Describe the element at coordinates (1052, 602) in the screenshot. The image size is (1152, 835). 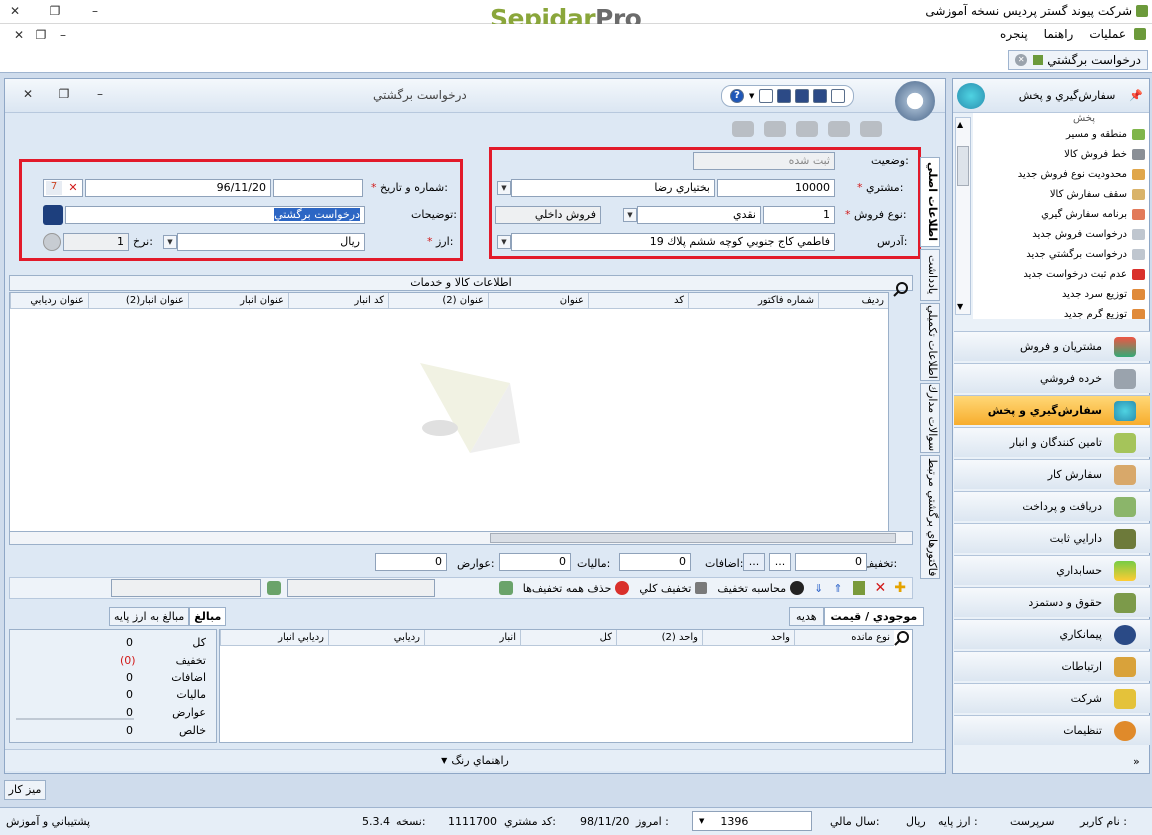
I see `nav-payroll: حقوق و دستمزد` at that location.